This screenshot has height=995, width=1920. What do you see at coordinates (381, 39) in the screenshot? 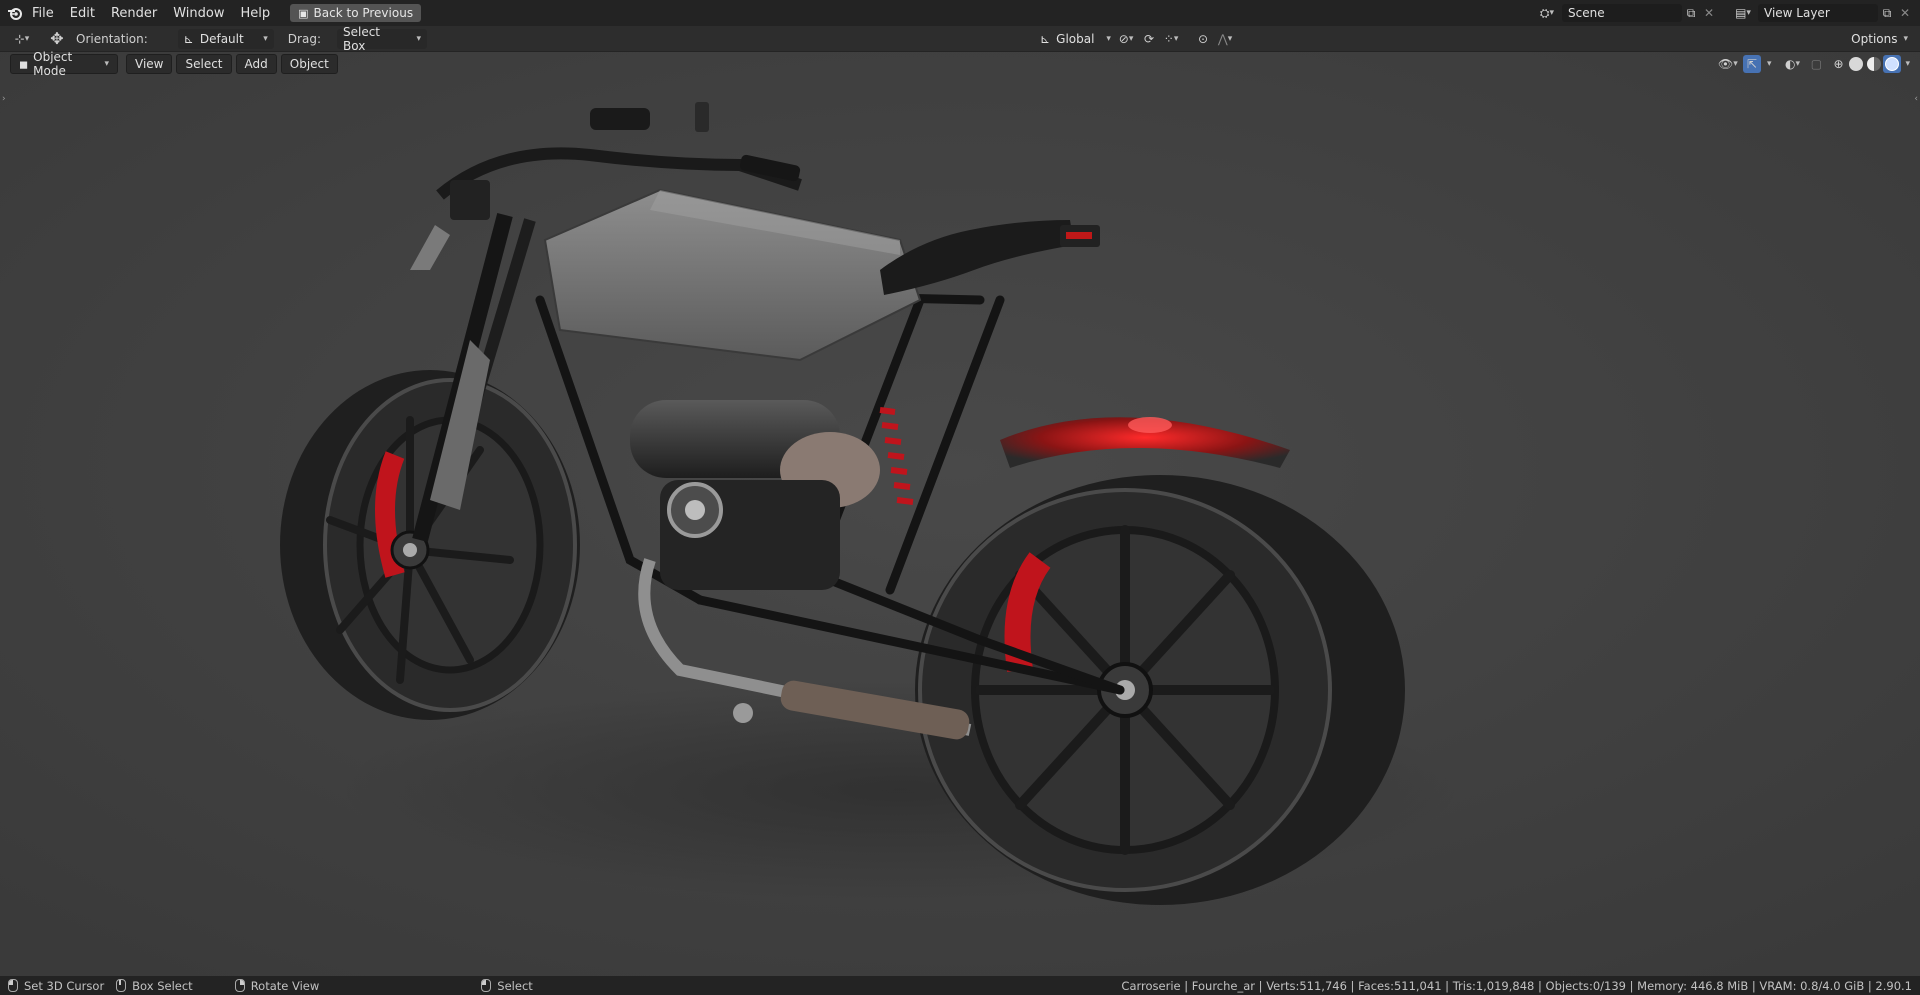
I see `drag-dropdown: Select Box ▾` at bounding box center [381, 39].